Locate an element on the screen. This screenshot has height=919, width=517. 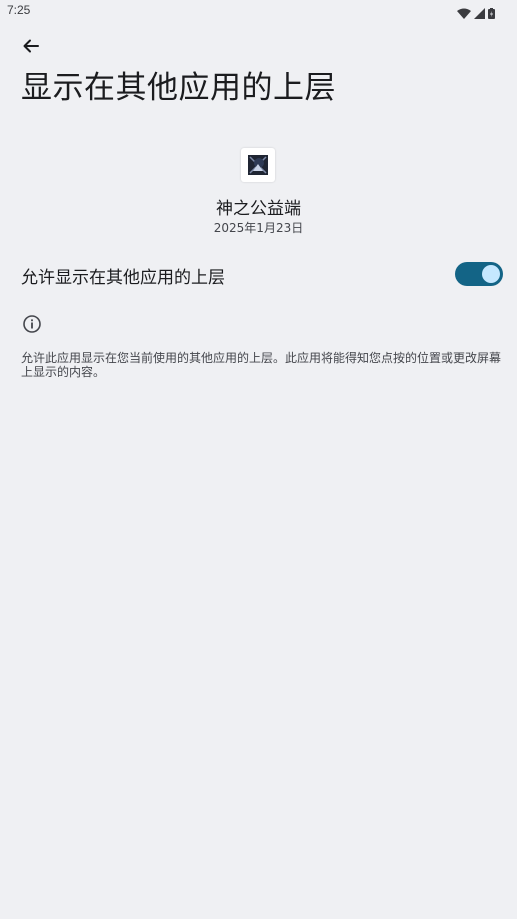
status-bar: 7:25 is located at coordinates (258, 11).